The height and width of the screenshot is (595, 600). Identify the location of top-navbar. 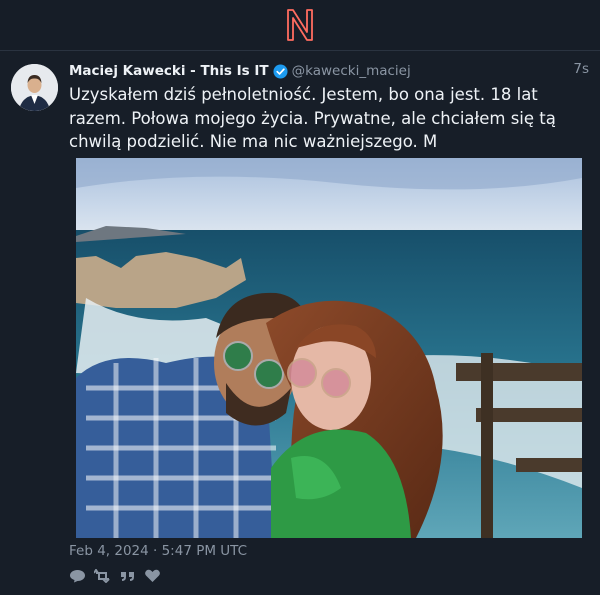
(300, 25).